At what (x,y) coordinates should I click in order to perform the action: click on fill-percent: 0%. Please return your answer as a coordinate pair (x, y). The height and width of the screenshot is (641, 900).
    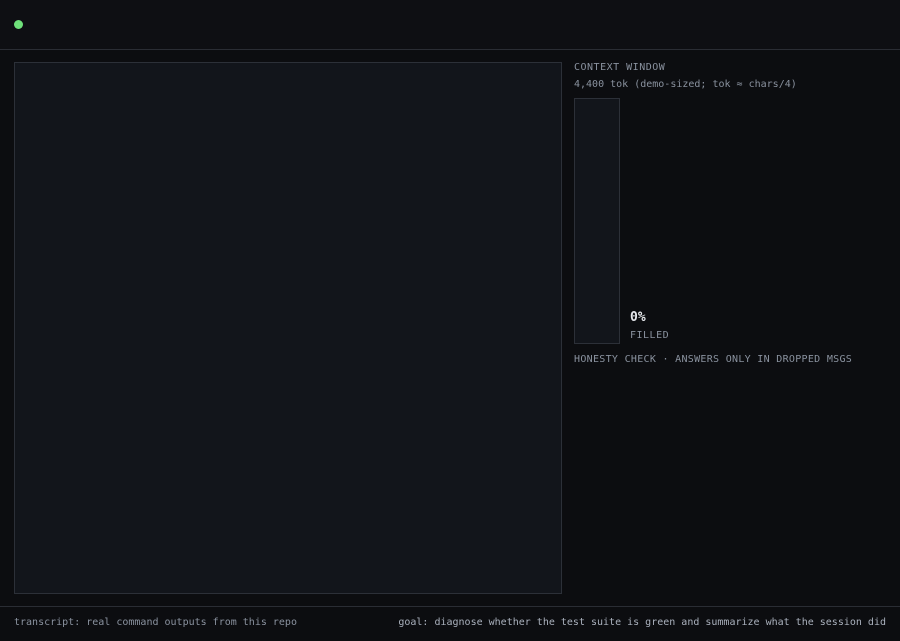
    Looking at the image, I should click on (638, 317).